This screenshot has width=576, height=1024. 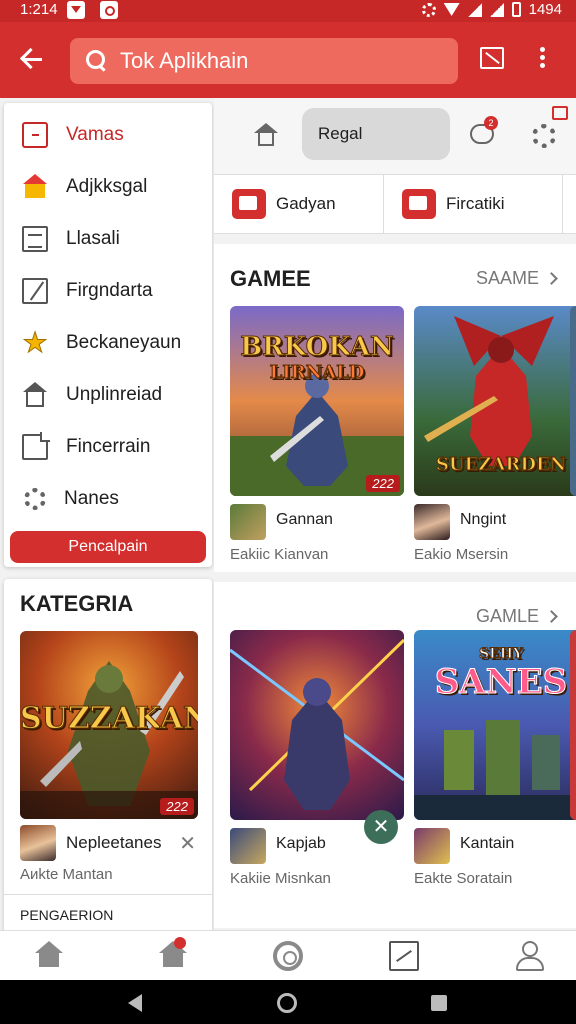 What do you see at coordinates (93, 238) in the screenshot?
I see `drawer-item-label: Llasali` at bounding box center [93, 238].